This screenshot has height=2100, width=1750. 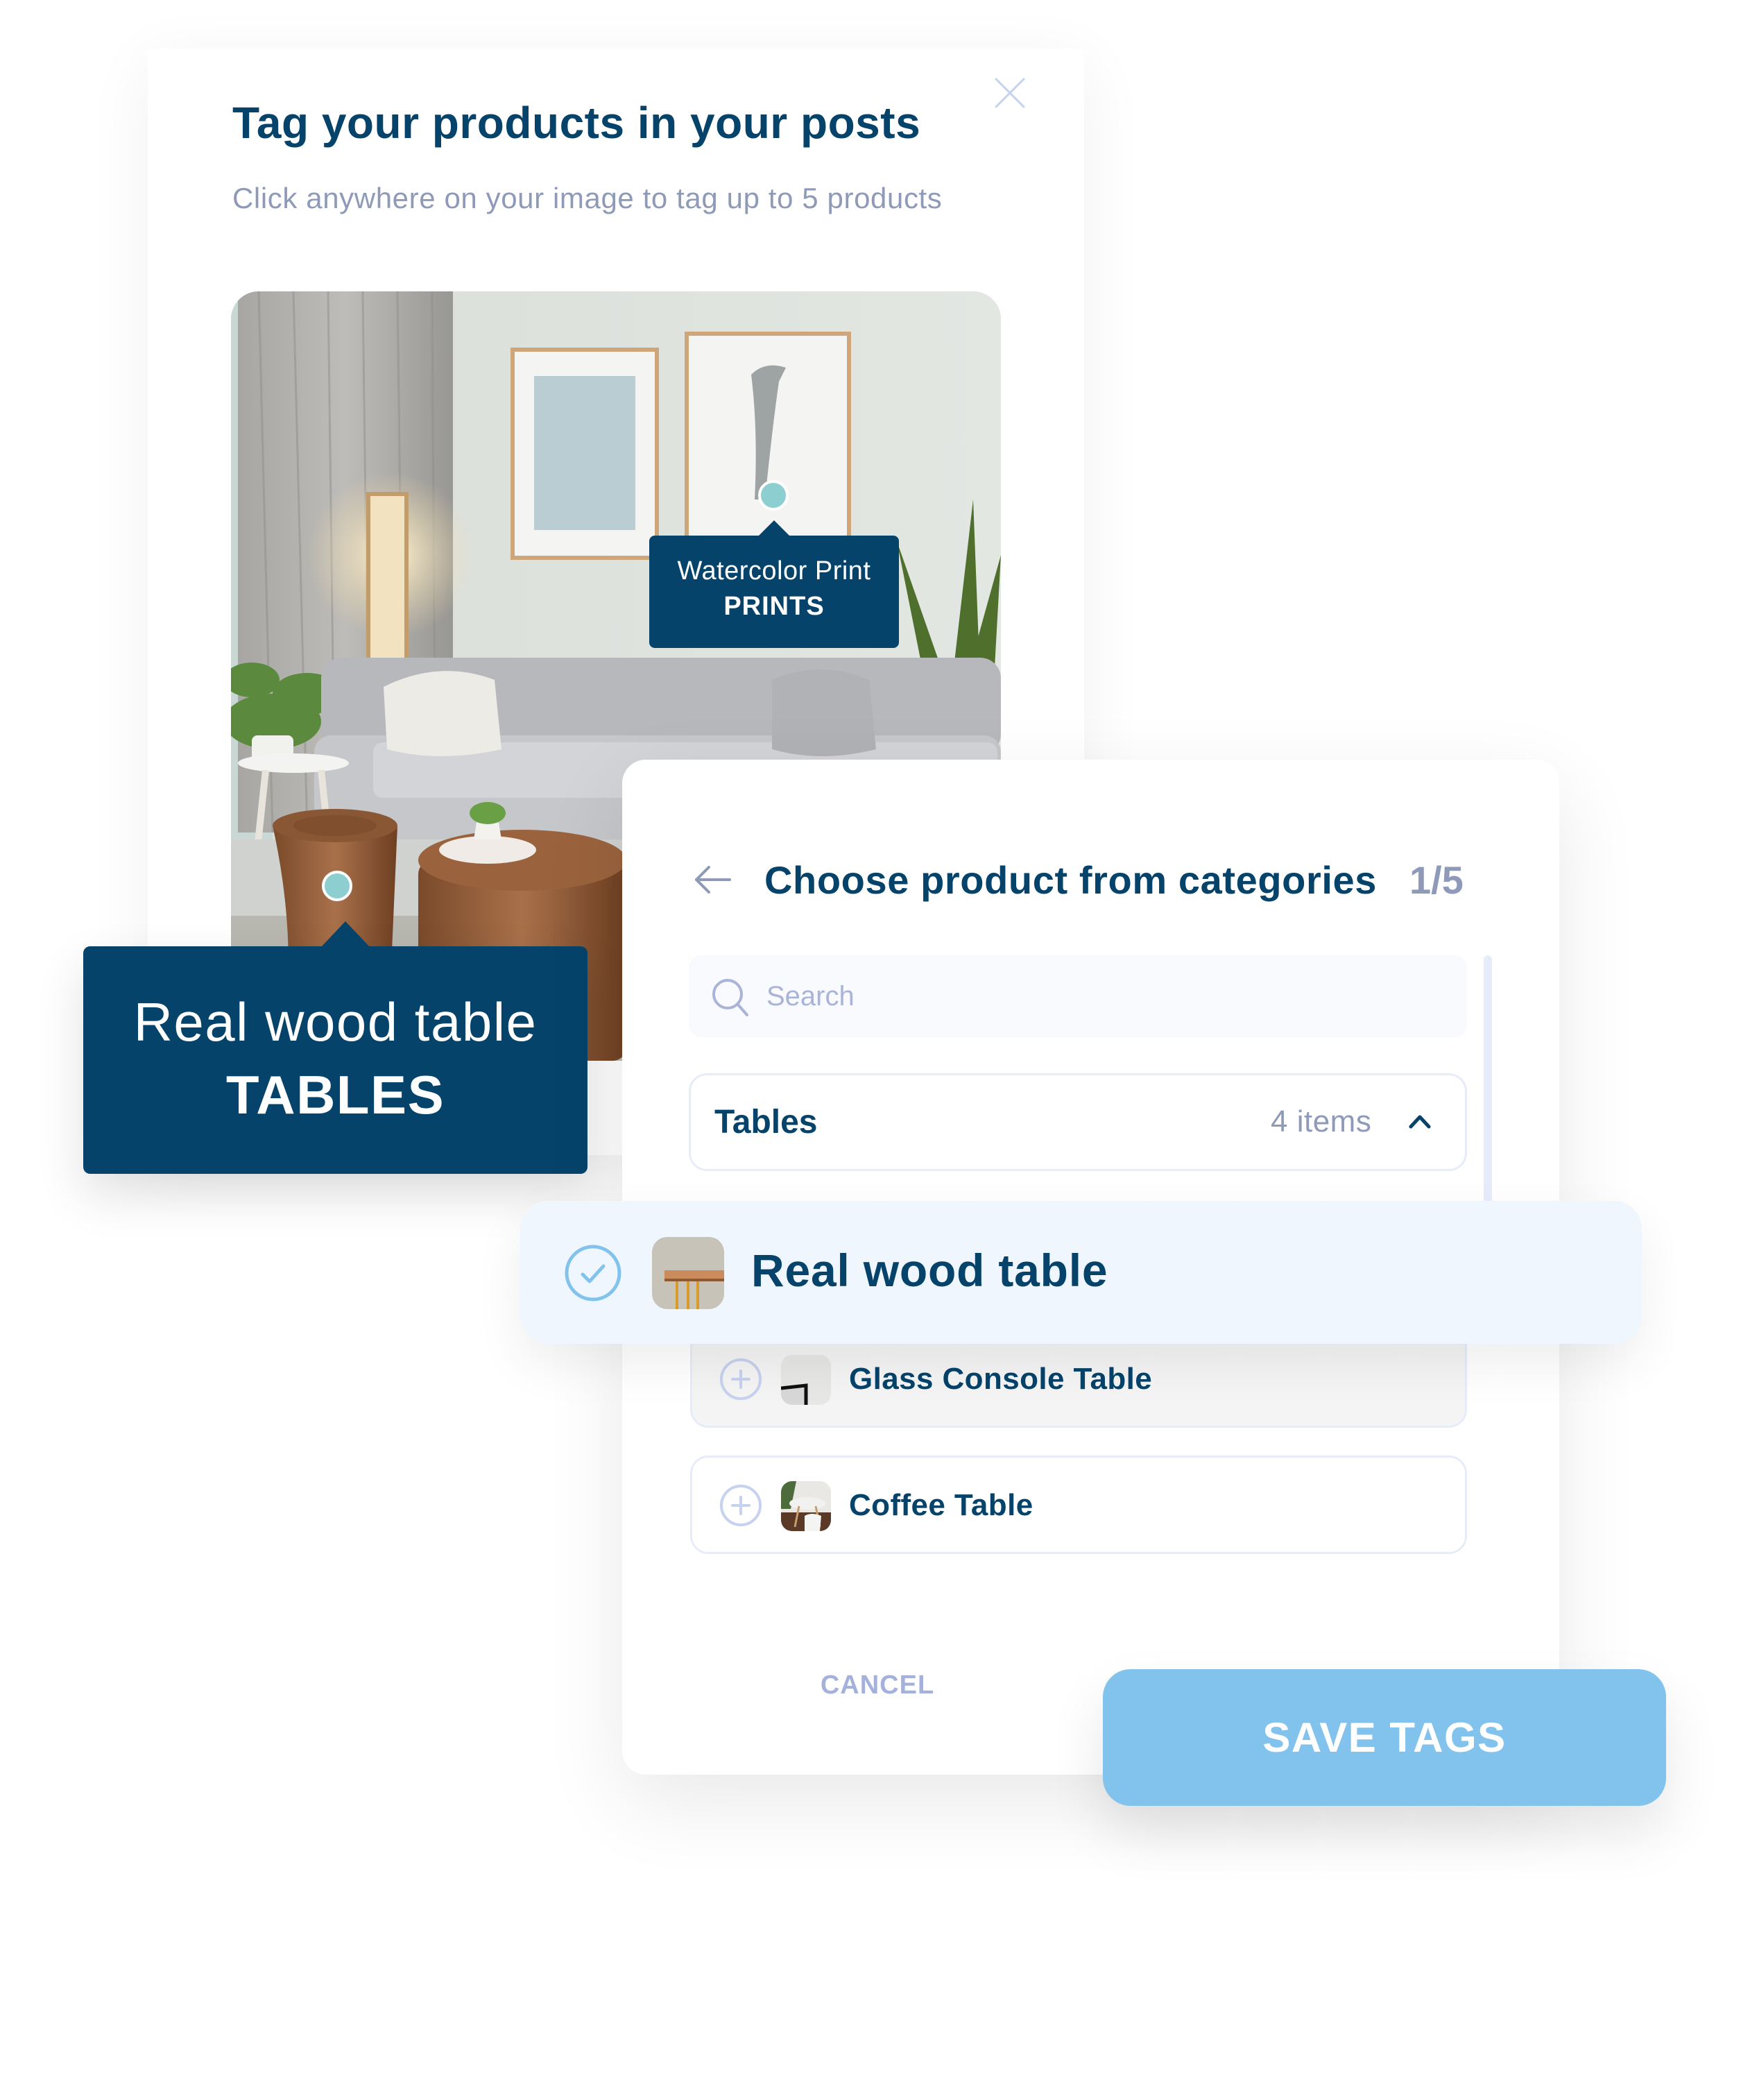 I want to click on close-icon, so click(x=1010, y=93).